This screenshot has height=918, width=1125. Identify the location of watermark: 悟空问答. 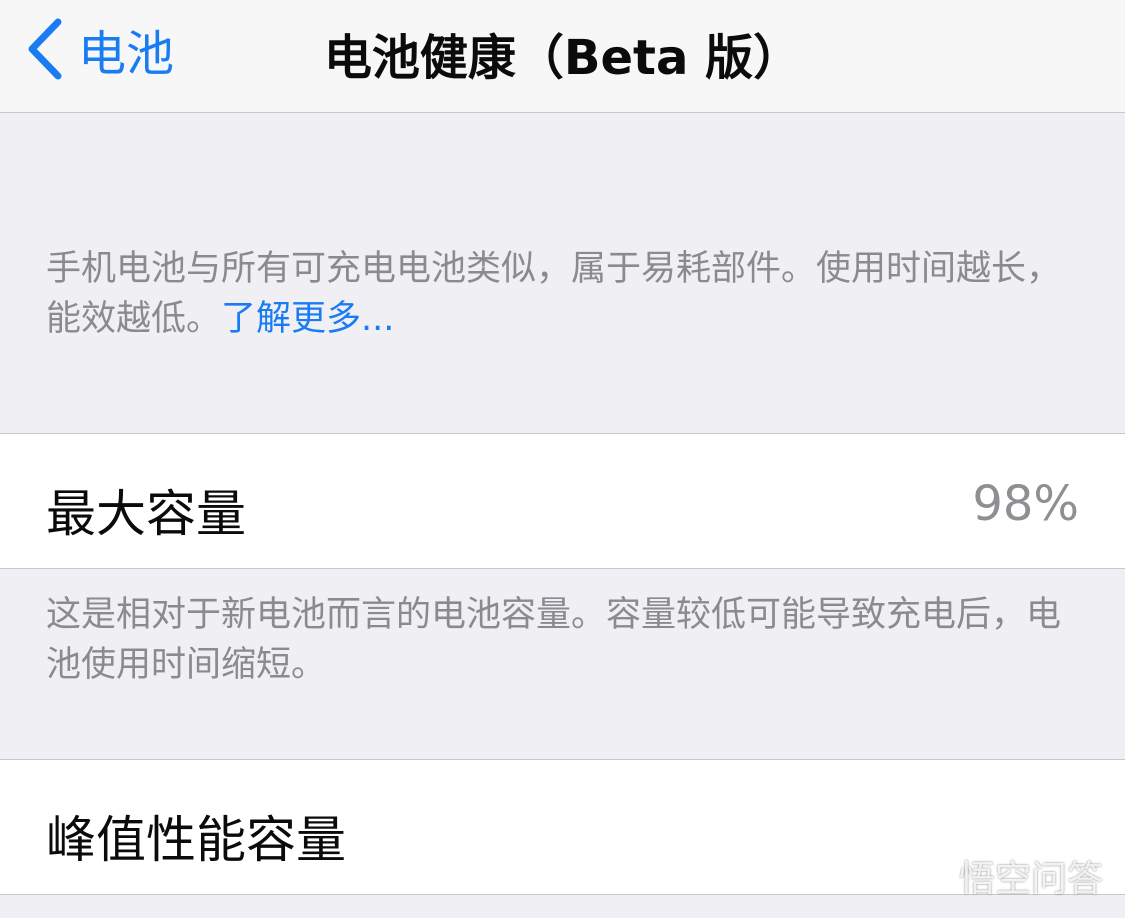
(1000, 876).